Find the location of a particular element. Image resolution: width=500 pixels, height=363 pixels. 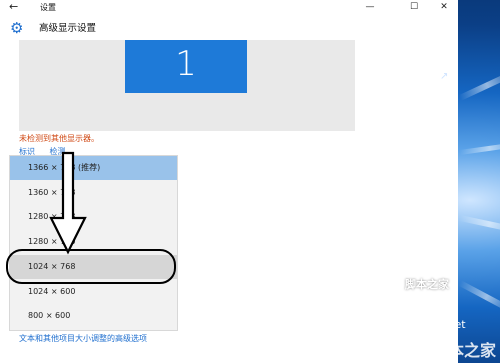

watermark-brand: 脚本之家 is located at coordinates (427, 284).